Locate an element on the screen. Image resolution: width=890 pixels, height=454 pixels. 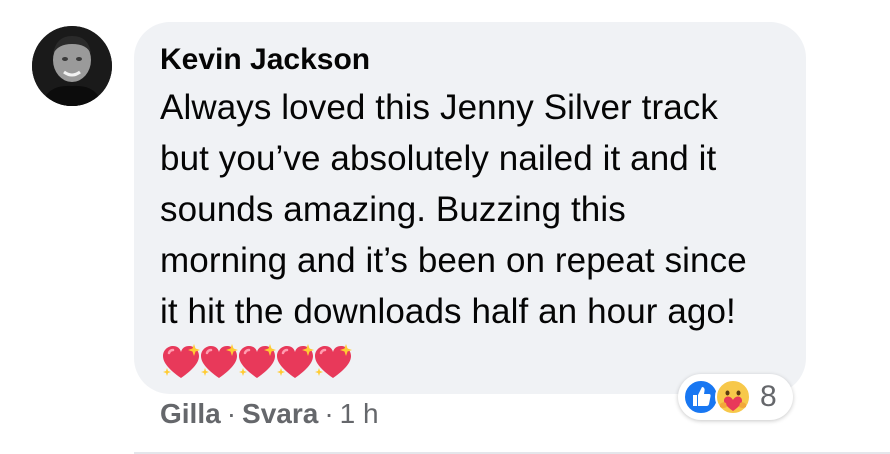
comment-actions: Gilla · Svara · 1 h is located at coordinates (269, 414).